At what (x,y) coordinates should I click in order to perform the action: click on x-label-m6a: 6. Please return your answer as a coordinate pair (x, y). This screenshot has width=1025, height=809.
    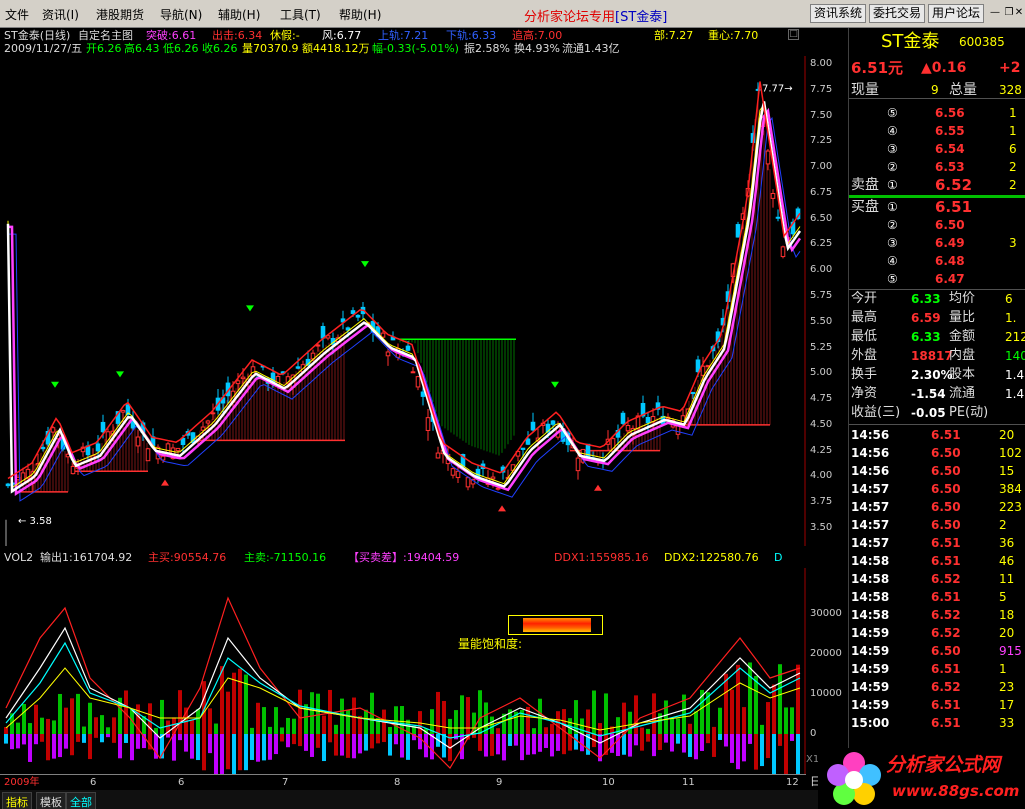
    Looking at the image, I should click on (93, 782).